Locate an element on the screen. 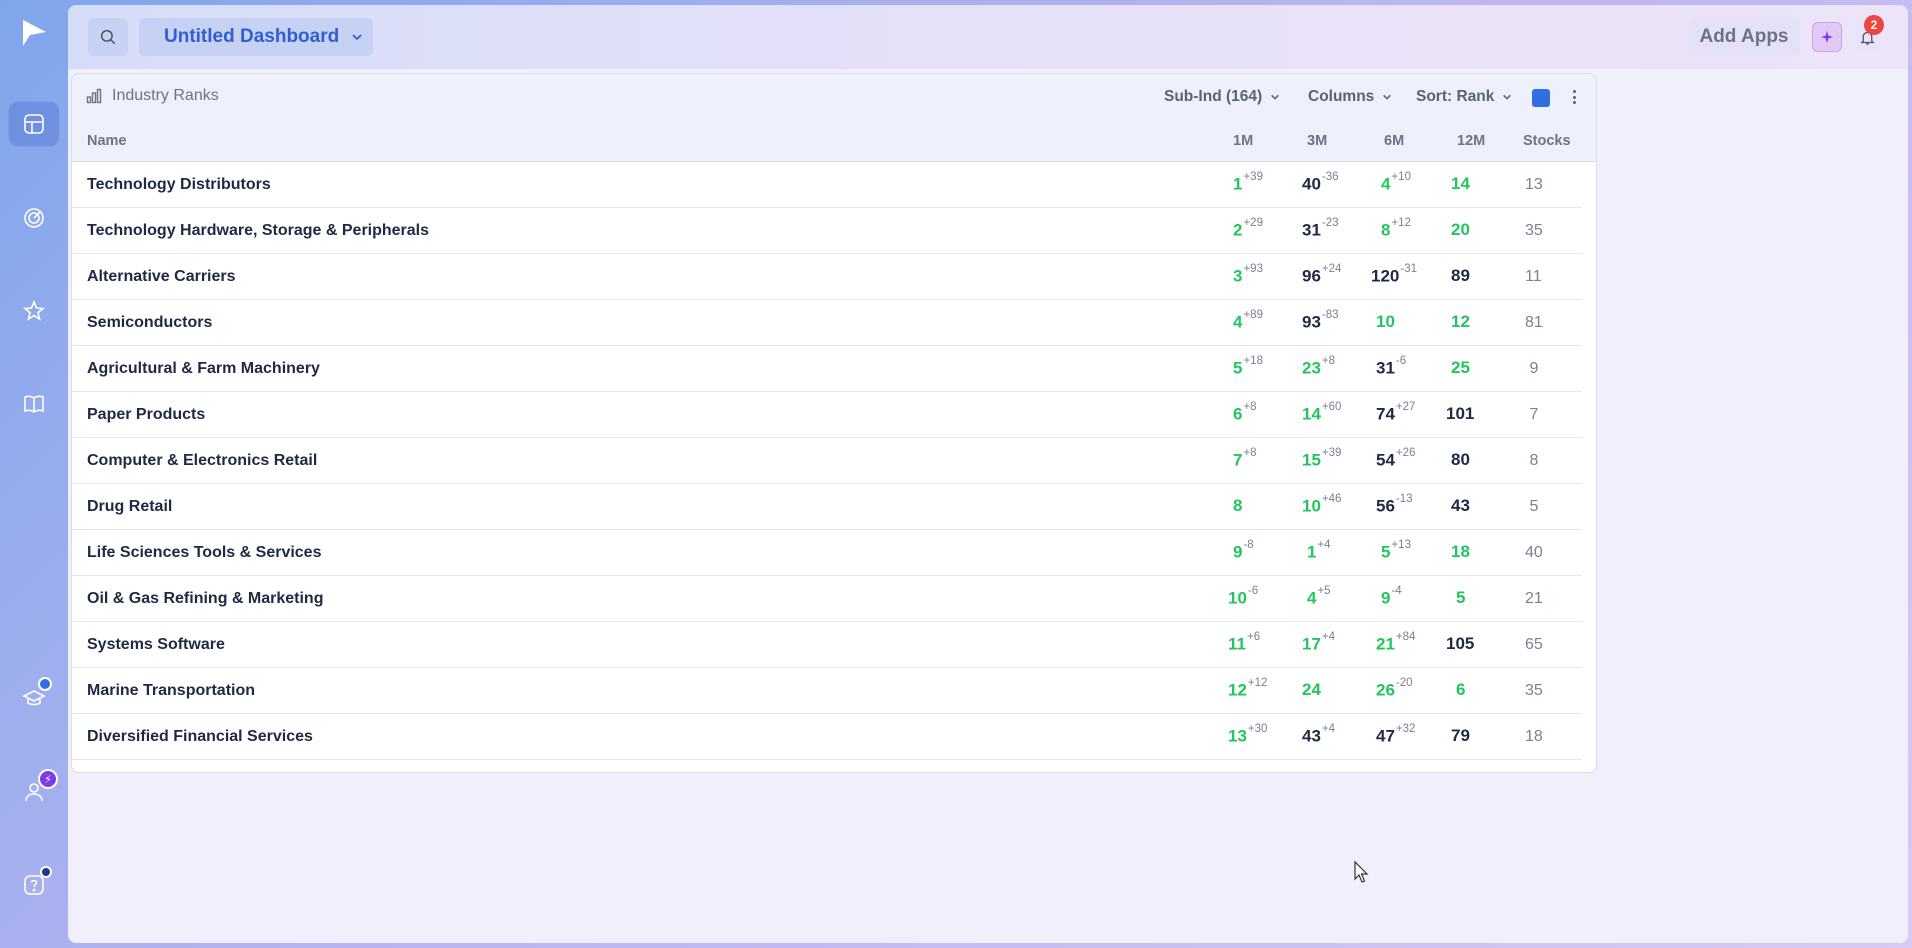 The height and width of the screenshot is (948, 1912). nav-favorites-button is located at coordinates (34, 311).